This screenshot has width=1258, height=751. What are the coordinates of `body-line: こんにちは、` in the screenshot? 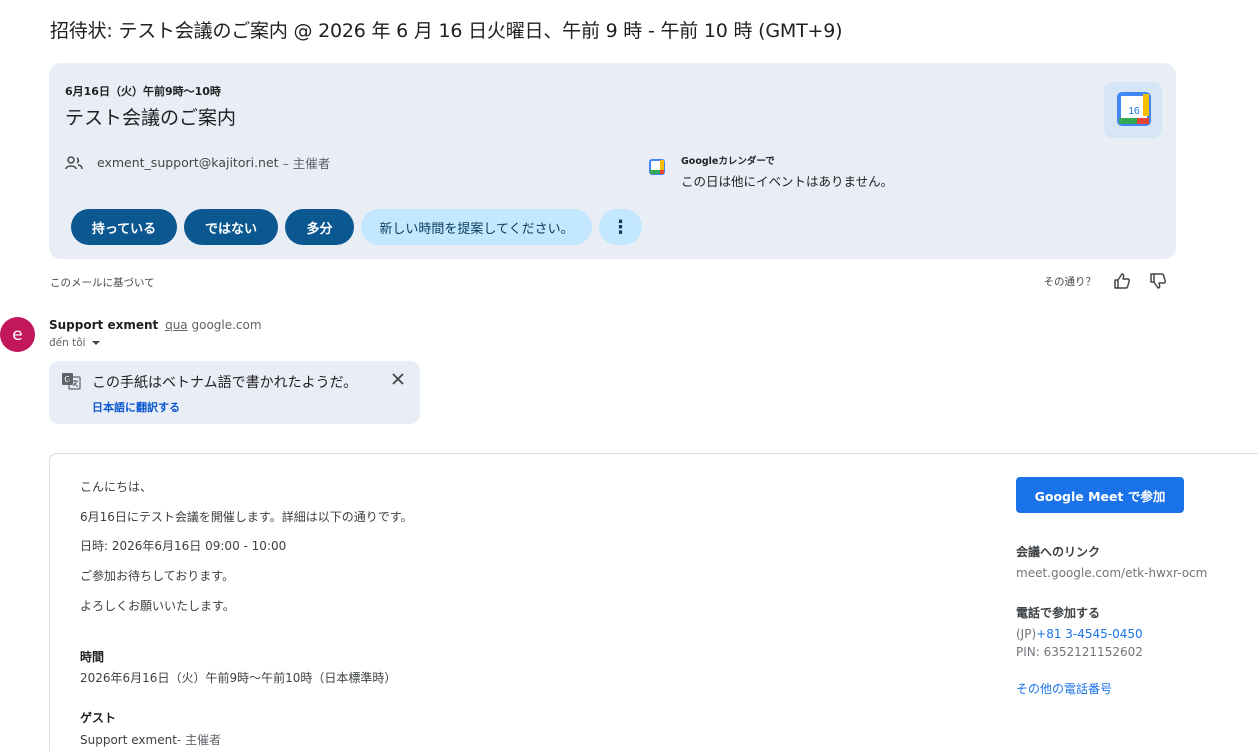 It's located at (116, 487).